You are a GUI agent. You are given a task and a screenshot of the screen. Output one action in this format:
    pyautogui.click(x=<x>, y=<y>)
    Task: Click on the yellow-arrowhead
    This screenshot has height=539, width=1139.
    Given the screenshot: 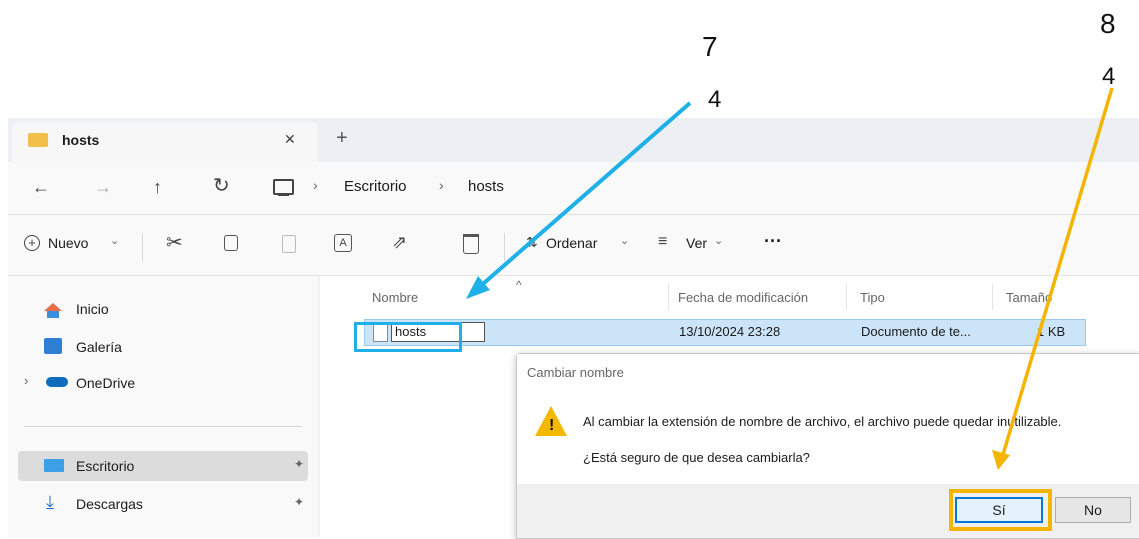 What is the action you would take?
    pyautogui.click(x=1001, y=460)
    